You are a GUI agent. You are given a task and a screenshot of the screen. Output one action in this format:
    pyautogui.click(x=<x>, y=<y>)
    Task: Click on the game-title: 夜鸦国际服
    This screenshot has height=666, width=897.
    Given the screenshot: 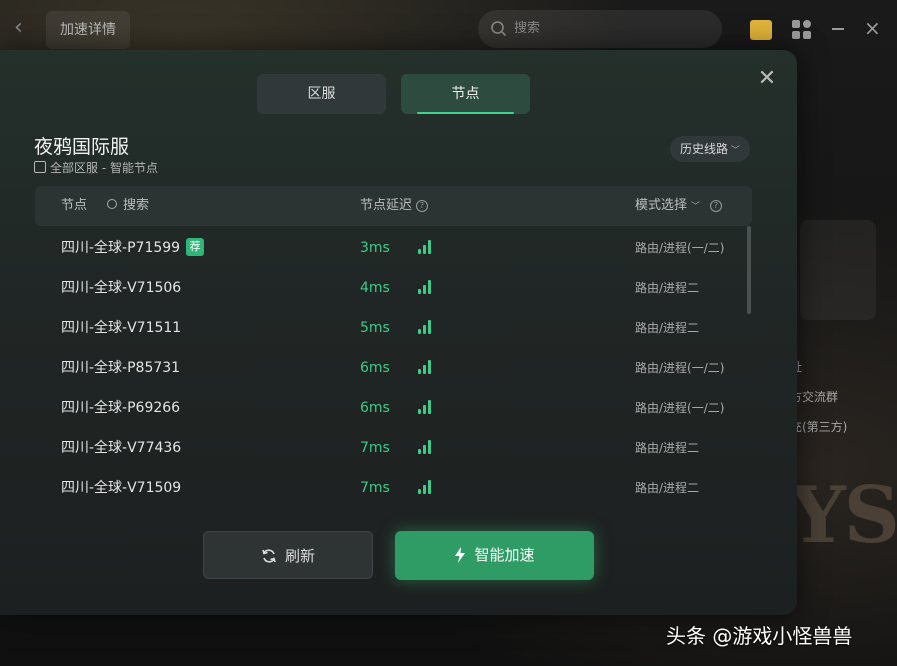 What is the action you would take?
    pyautogui.click(x=82, y=147)
    